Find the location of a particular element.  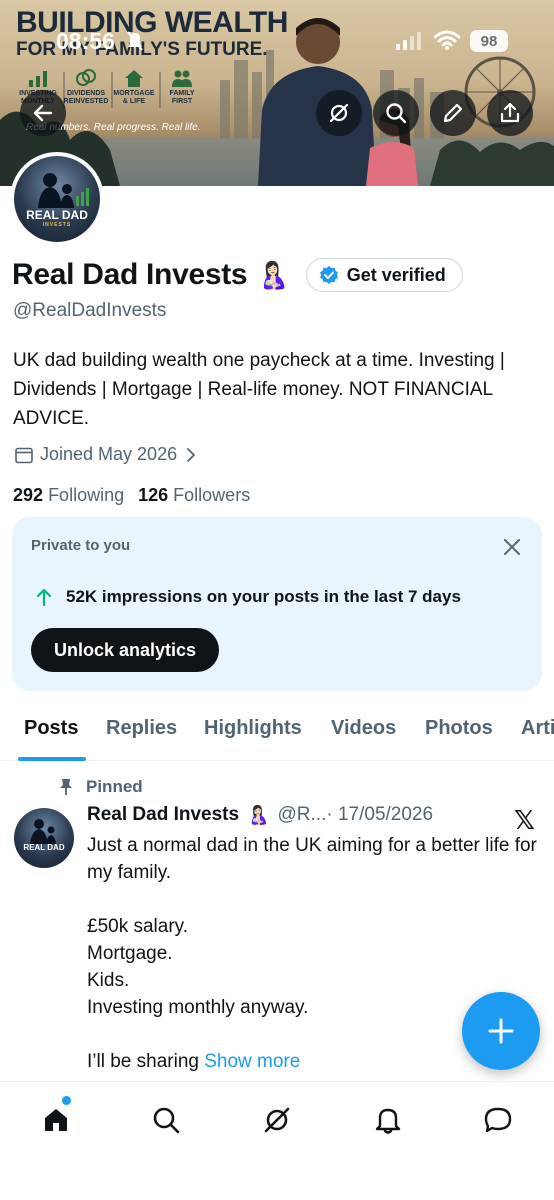

post-date: · 17/05/2026 is located at coordinates (379, 815).